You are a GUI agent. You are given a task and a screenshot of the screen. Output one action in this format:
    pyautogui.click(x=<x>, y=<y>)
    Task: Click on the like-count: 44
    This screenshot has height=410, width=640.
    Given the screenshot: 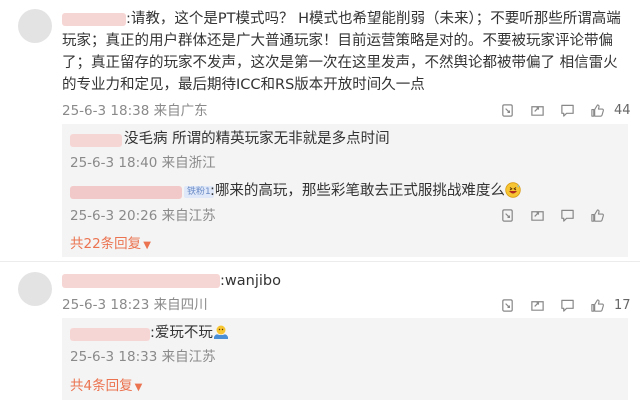 What is the action you would take?
    pyautogui.click(x=622, y=110)
    